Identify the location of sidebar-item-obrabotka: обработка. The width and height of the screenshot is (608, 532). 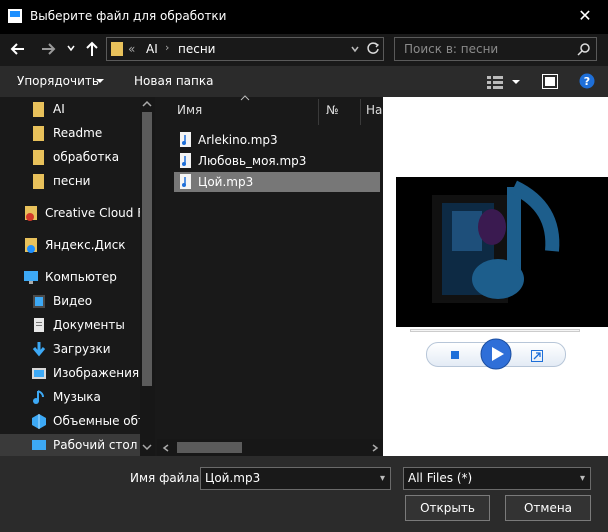
(70, 158).